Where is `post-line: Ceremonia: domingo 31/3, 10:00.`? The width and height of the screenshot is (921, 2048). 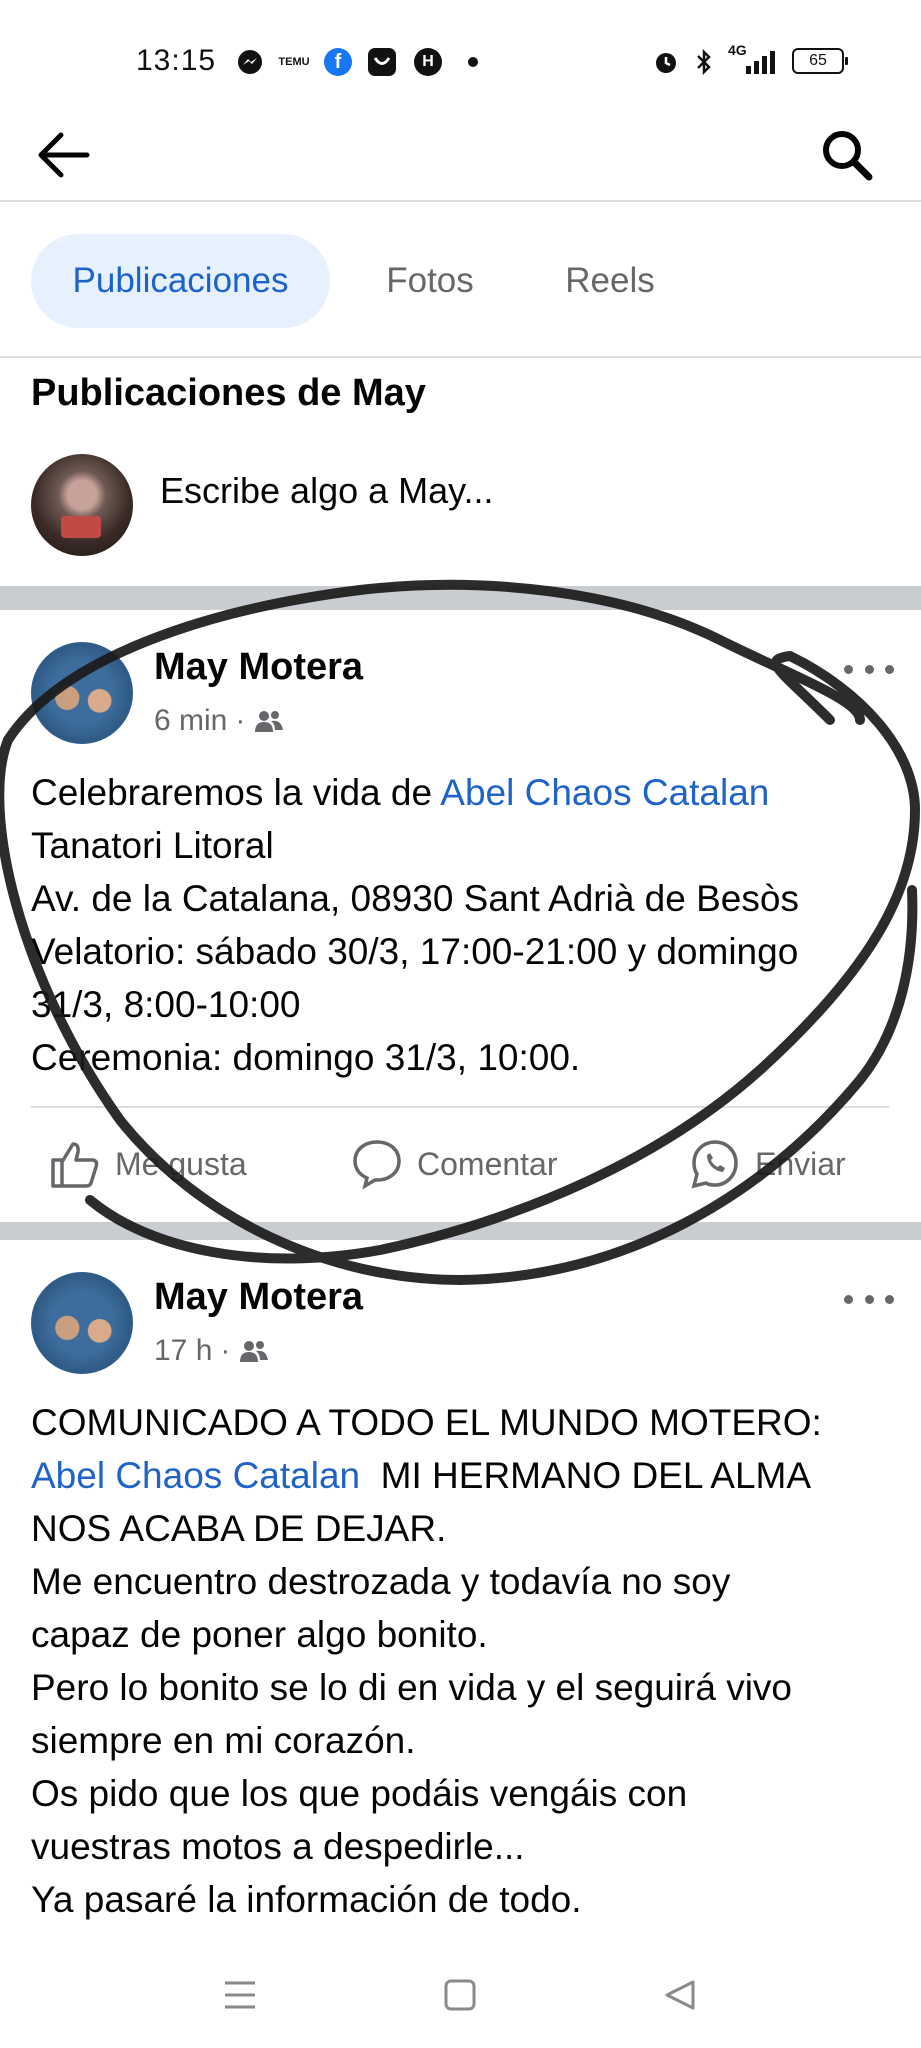
post-line: Ceremonia: domingo 31/3, 10:00. is located at coordinates (306, 1057).